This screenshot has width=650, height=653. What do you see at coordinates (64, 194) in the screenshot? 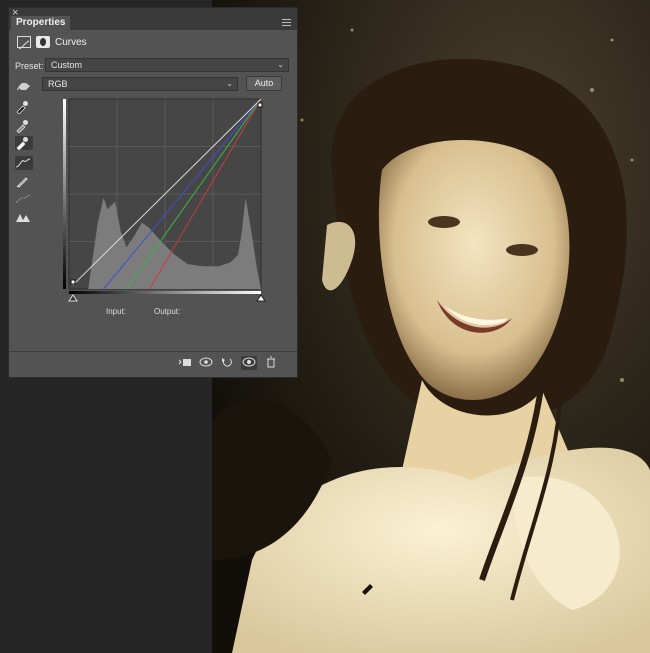
I see `output-gradient-bar` at bounding box center [64, 194].